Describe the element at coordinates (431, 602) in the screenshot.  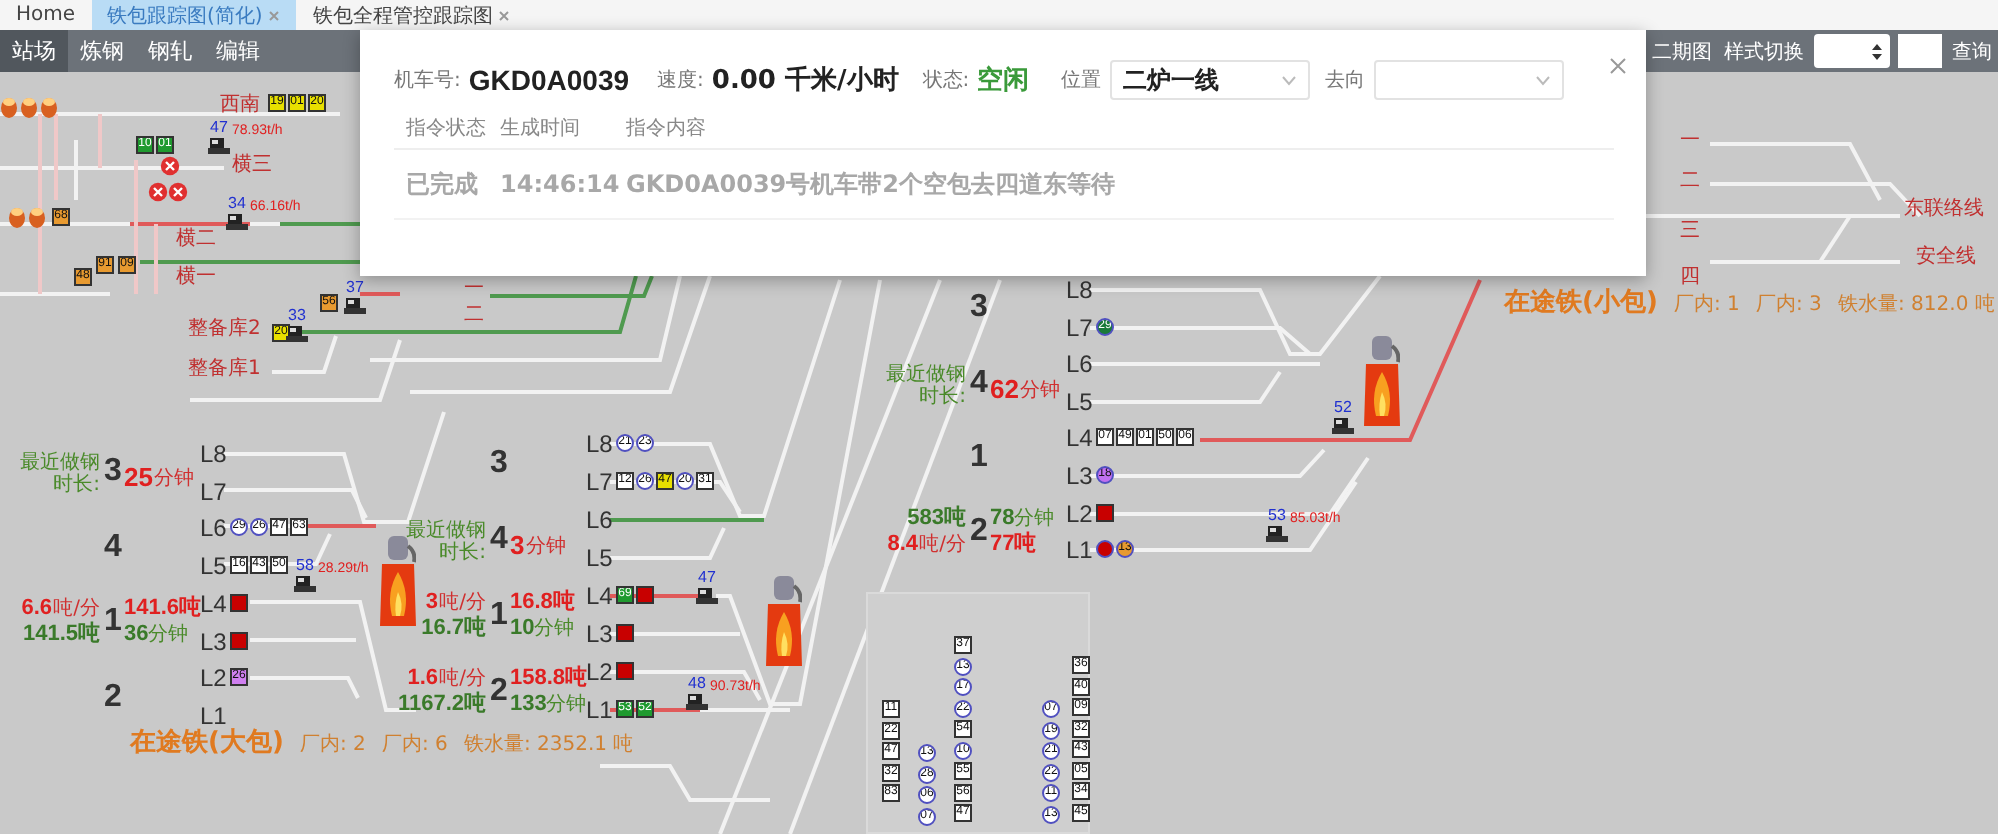
I see `rate-value: 3` at that location.